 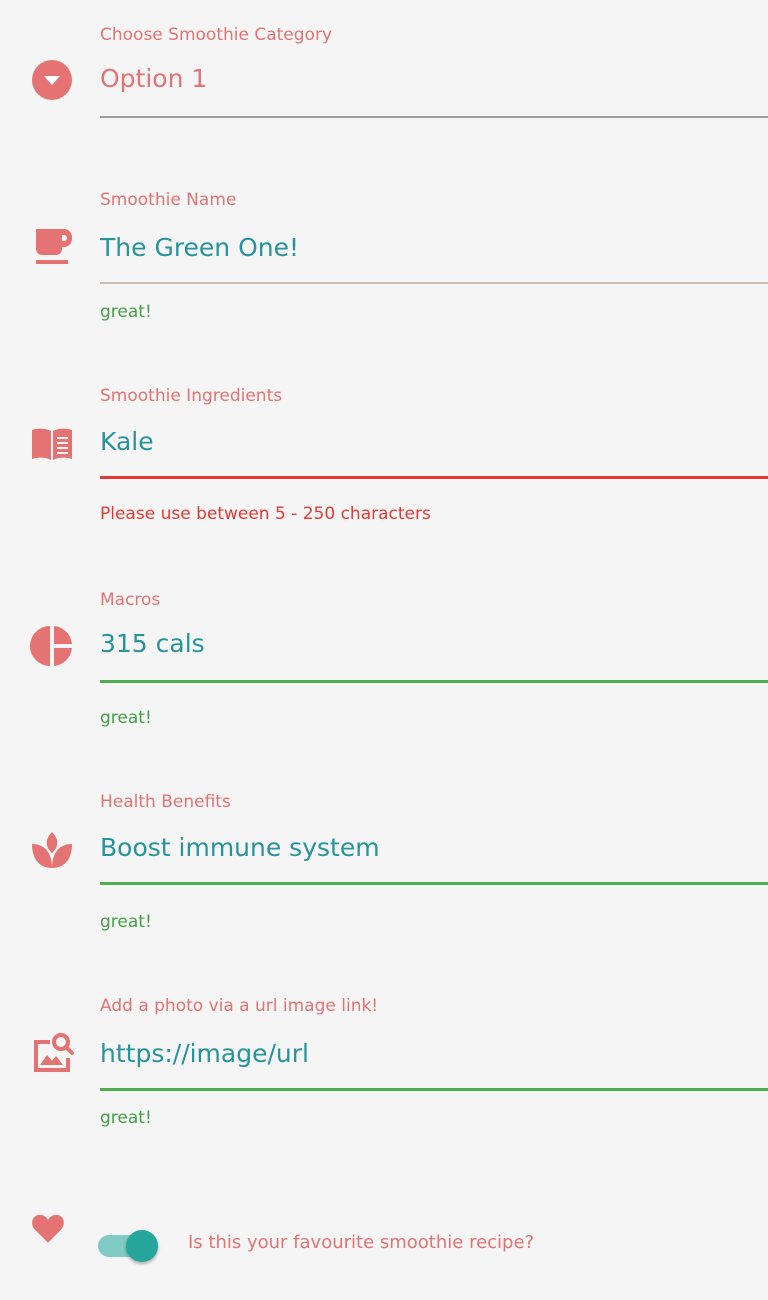 What do you see at coordinates (52, 646) in the screenshot?
I see `pie-chart-icon` at bounding box center [52, 646].